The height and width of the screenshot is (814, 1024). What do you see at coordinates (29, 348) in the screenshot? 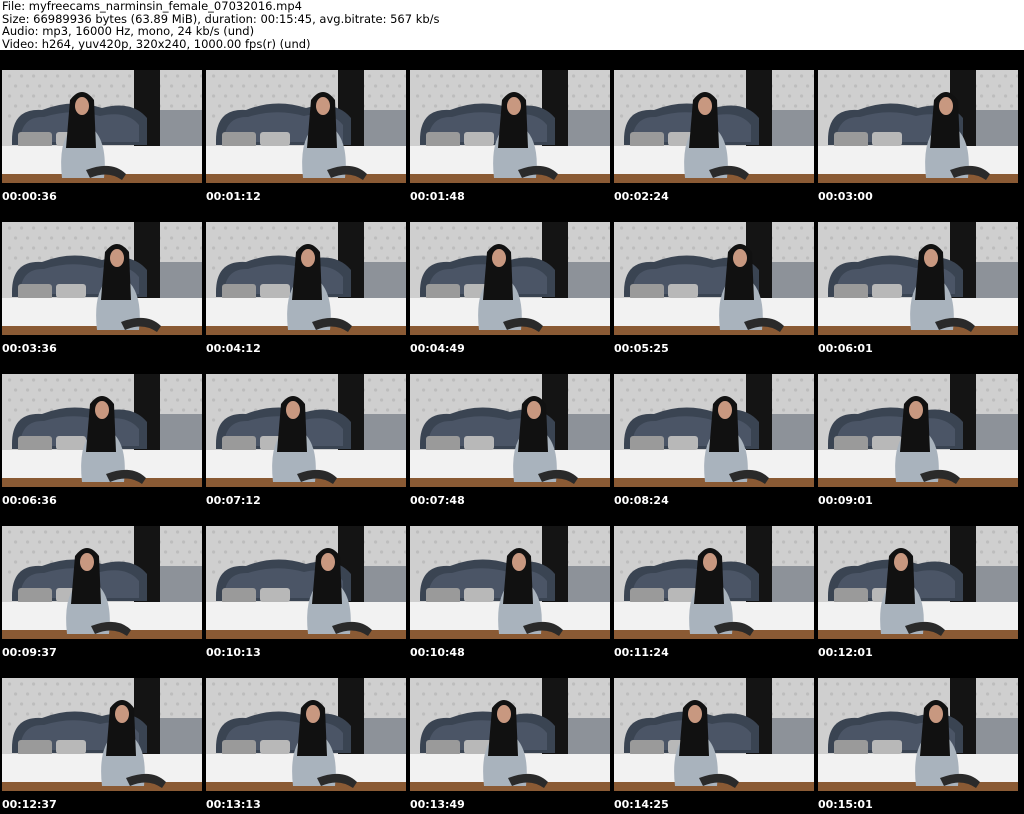
I see `thumbnail-timestamp: 00:03:36` at bounding box center [29, 348].